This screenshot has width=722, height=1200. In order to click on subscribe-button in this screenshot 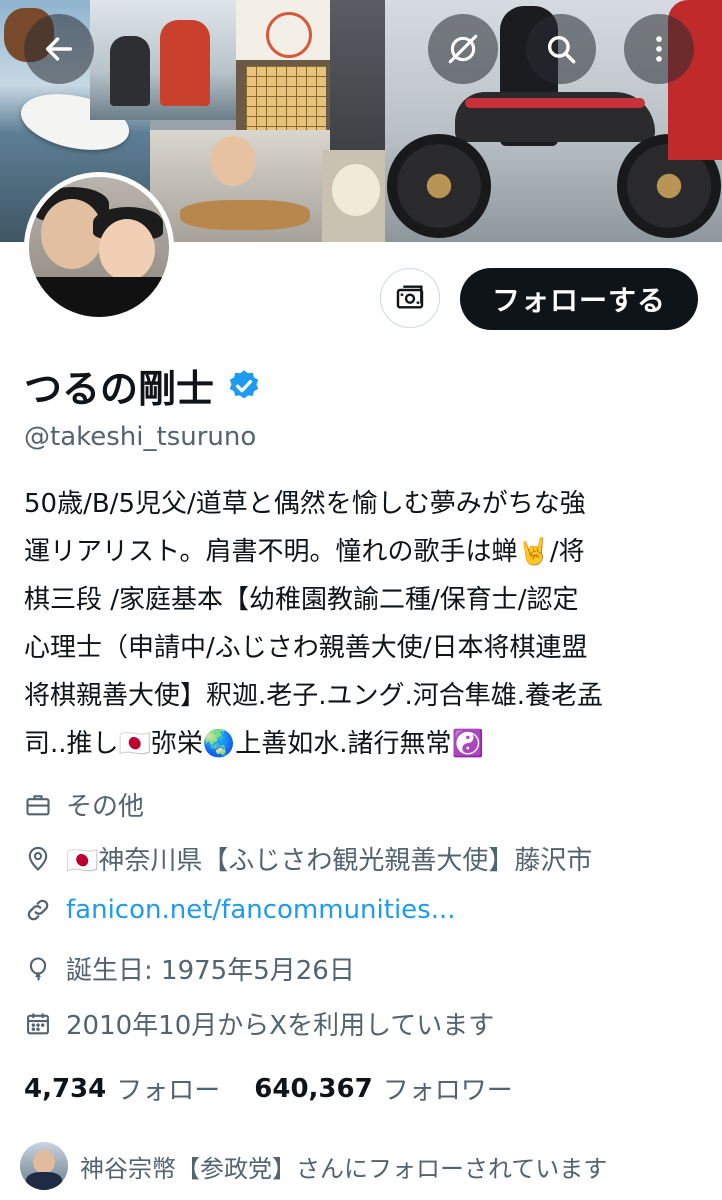, I will do `click(410, 298)`.